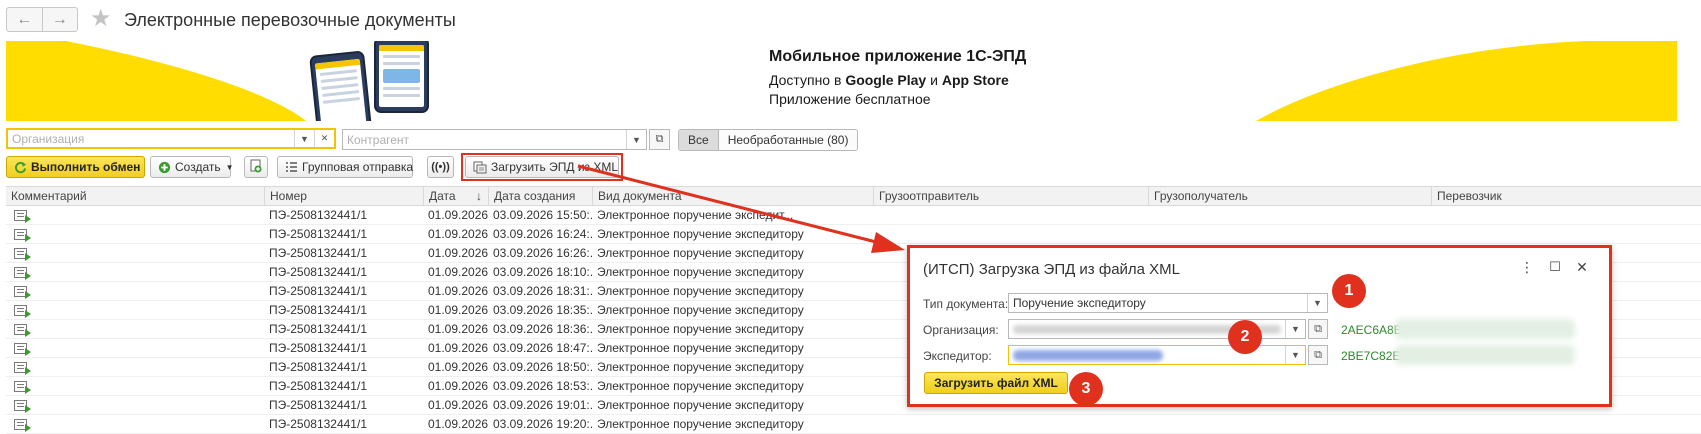 The width and height of the screenshot is (1701, 434). I want to click on organization-input: Организация, so click(151, 139).